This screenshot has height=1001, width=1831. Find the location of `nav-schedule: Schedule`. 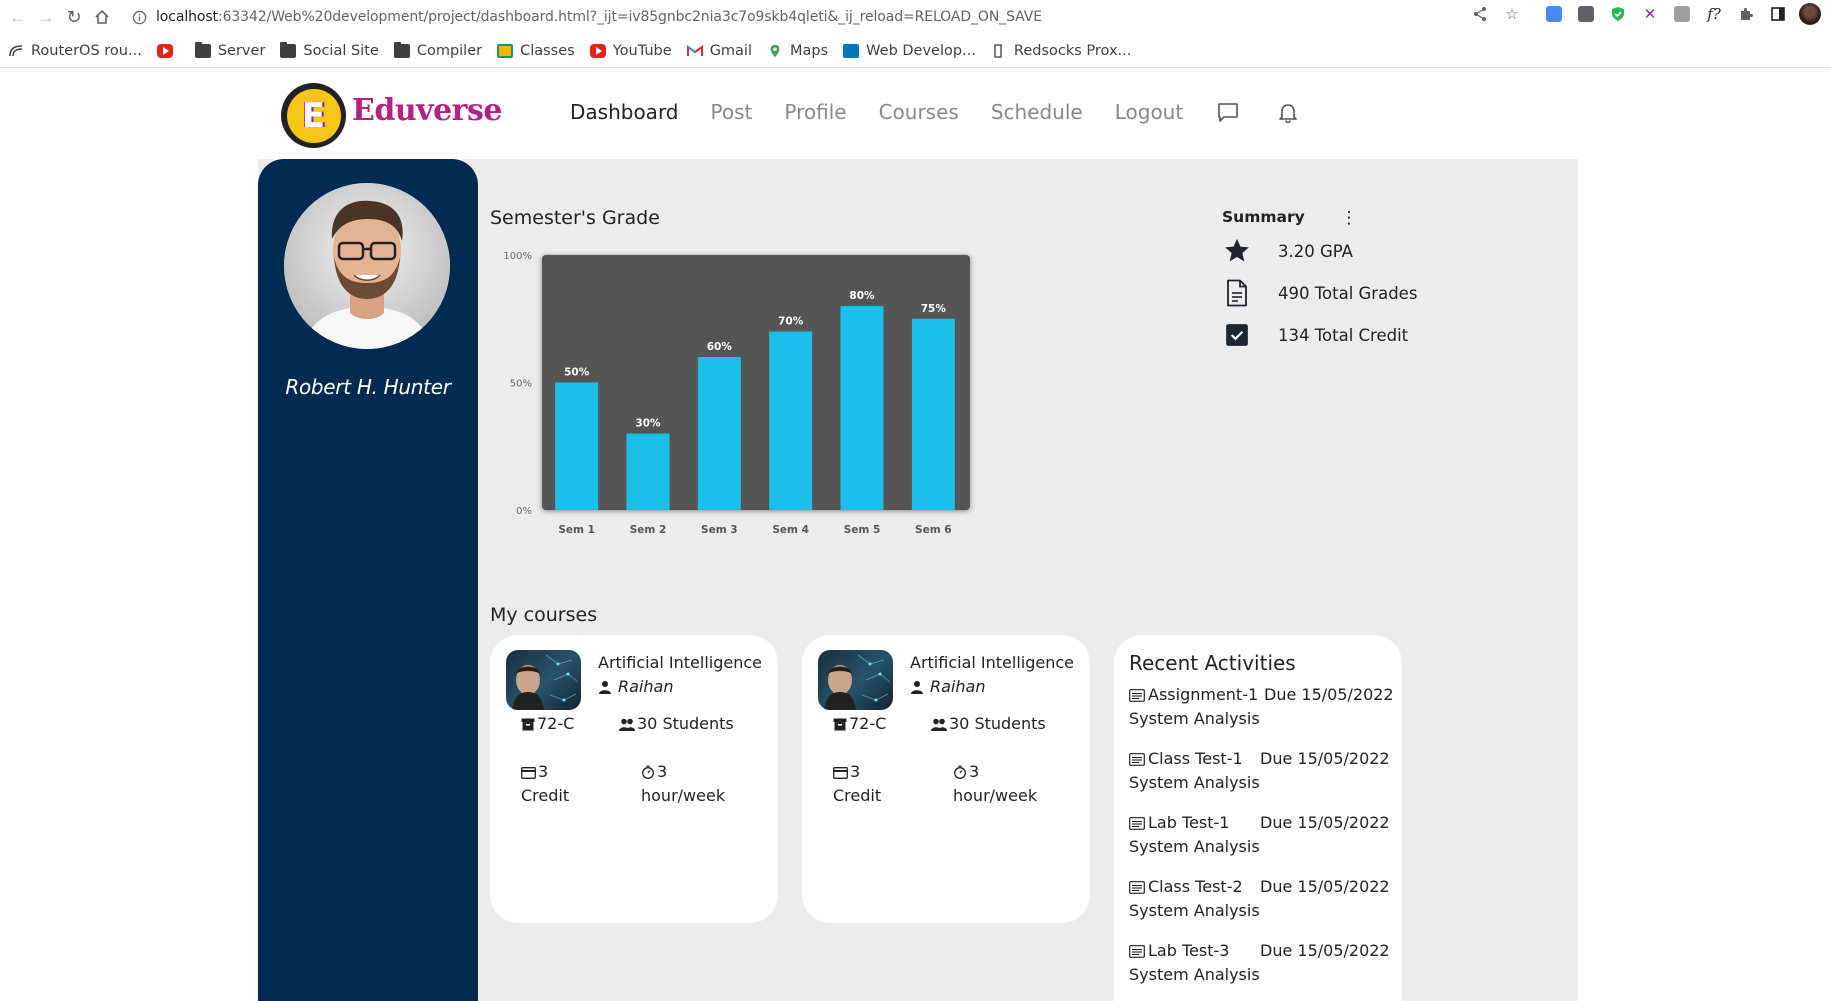

nav-schedule: Schedule is located at coordinates (1037, 112).